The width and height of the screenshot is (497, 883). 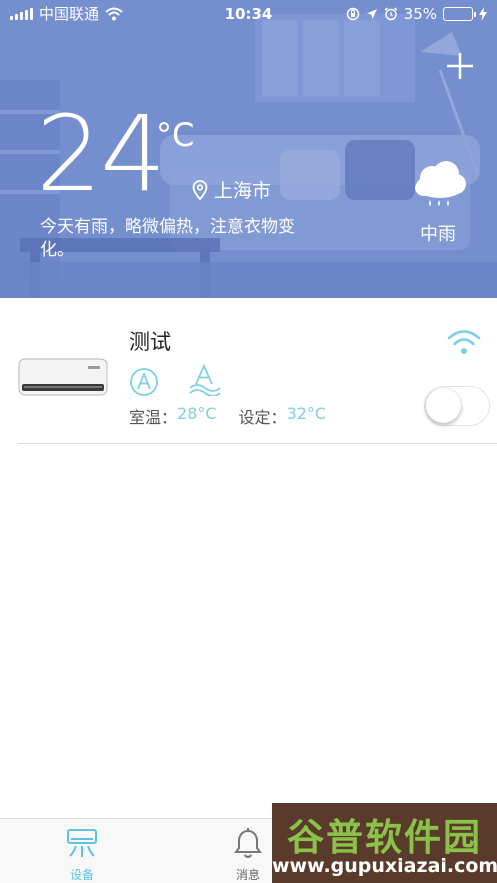 I want to click on alarm-icon, so click(x=391, y=14).